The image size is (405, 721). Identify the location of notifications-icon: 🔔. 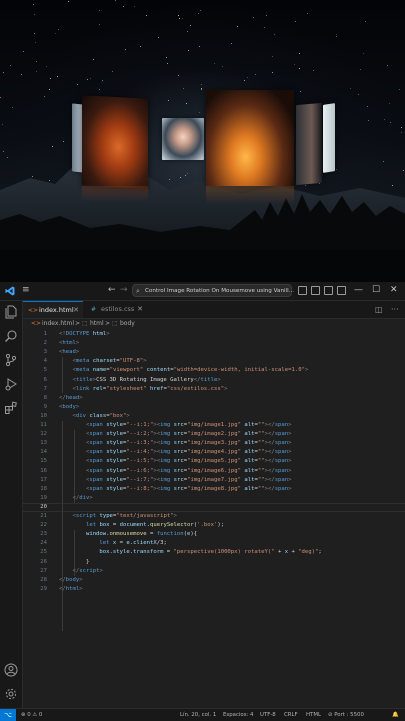
(395, 715).